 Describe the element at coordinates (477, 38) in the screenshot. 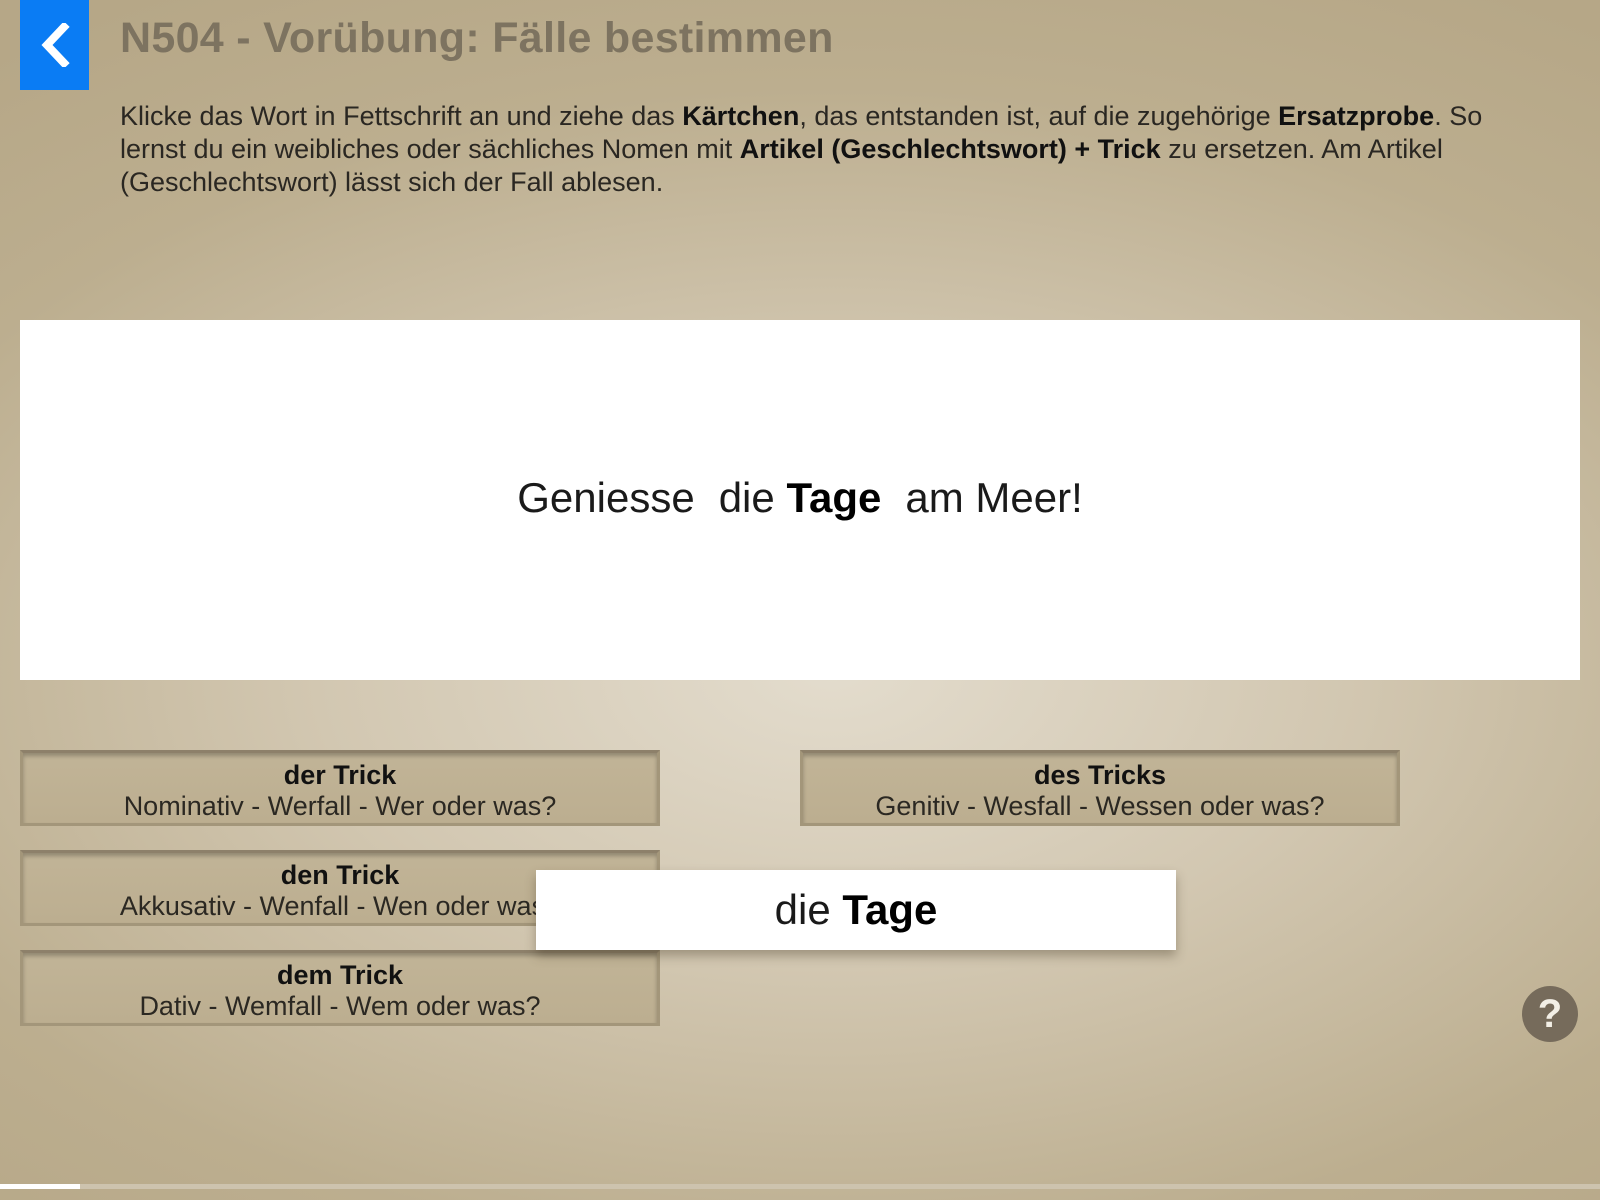

I see `page-title: N504 - Vorübung: Fälle bestimmen` at that location.